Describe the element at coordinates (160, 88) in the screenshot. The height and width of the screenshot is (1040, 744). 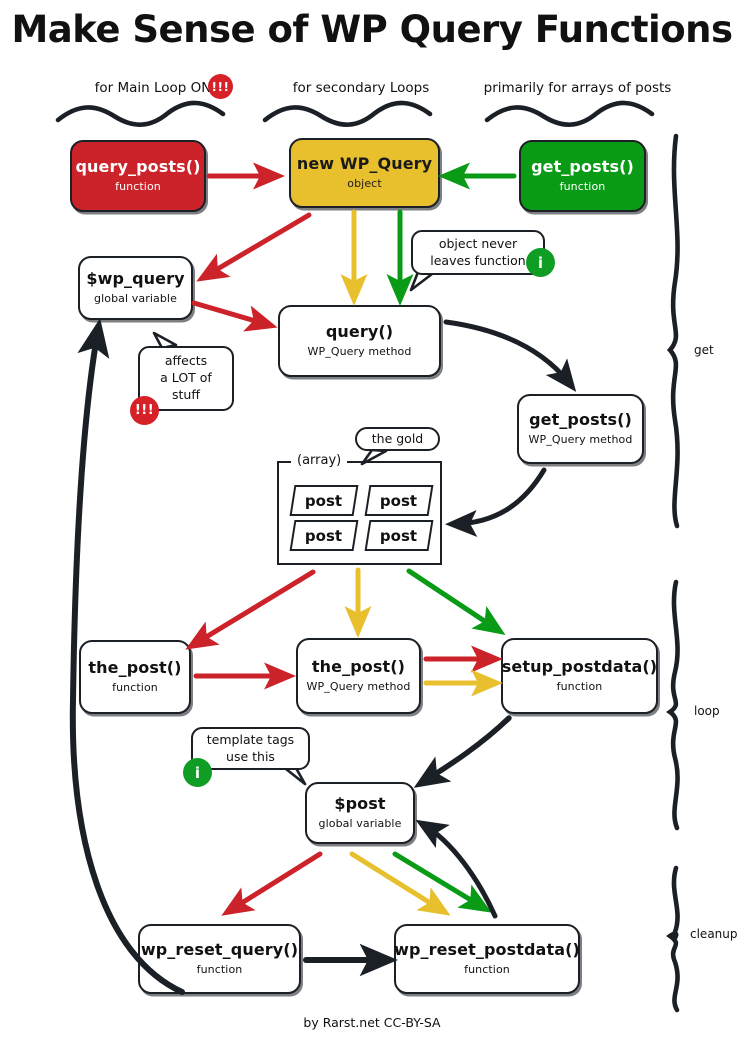
I see `column-header-main-loop-text: for Main Loop ONLY` at that location.